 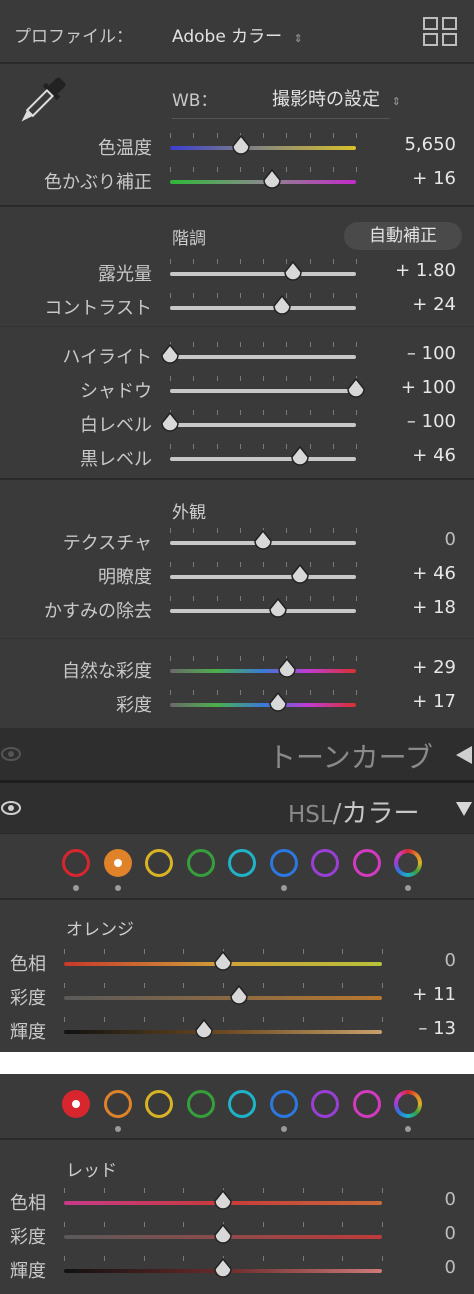 What do you see at coordinates (464, 811) in the screenshot?
I see `collapse-down-icon` at bounding box center [464, 811].